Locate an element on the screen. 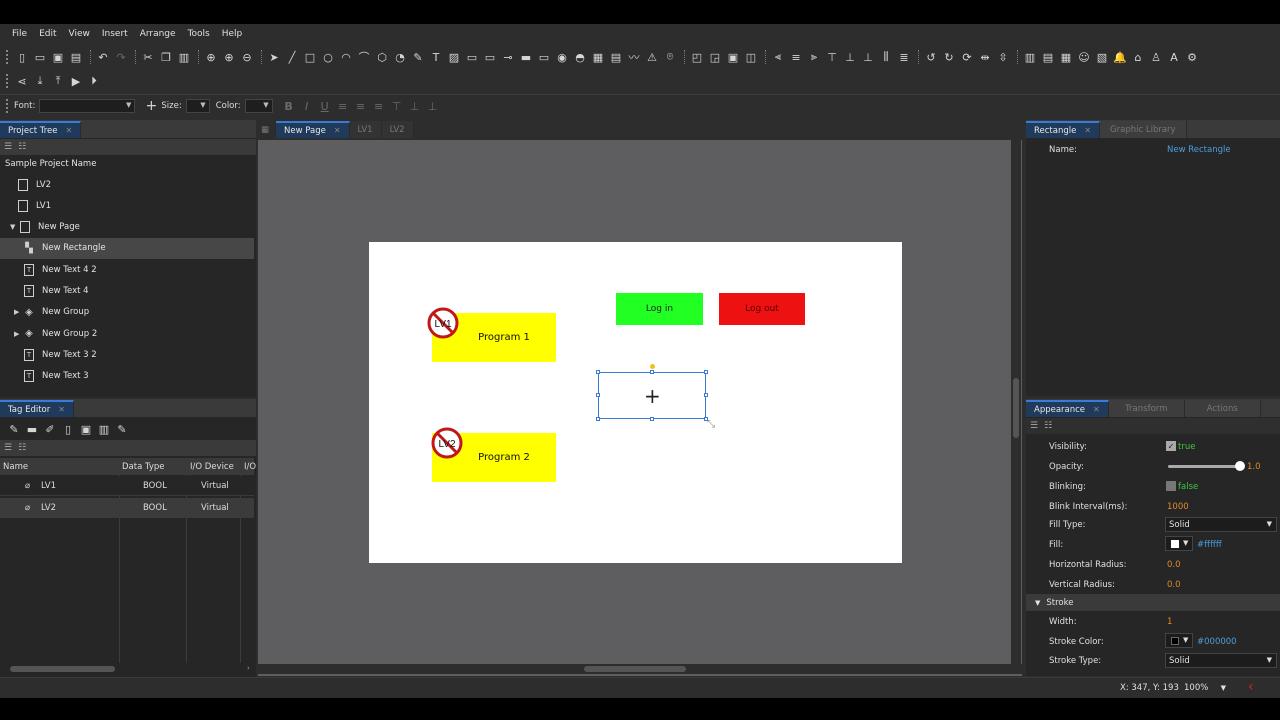 The height and width of the screenshot is (720, 1280). col-io: I/O is located at coordinates (248, 466).